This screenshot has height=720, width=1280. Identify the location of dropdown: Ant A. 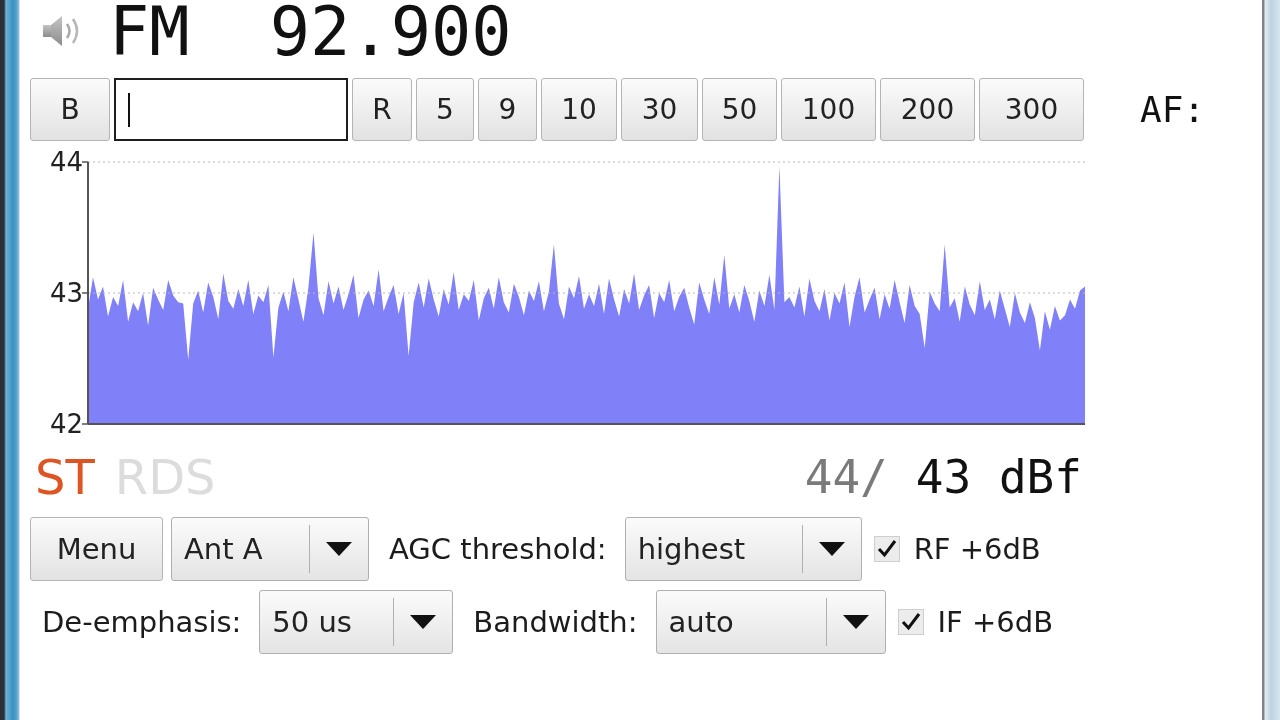
(270, 549).